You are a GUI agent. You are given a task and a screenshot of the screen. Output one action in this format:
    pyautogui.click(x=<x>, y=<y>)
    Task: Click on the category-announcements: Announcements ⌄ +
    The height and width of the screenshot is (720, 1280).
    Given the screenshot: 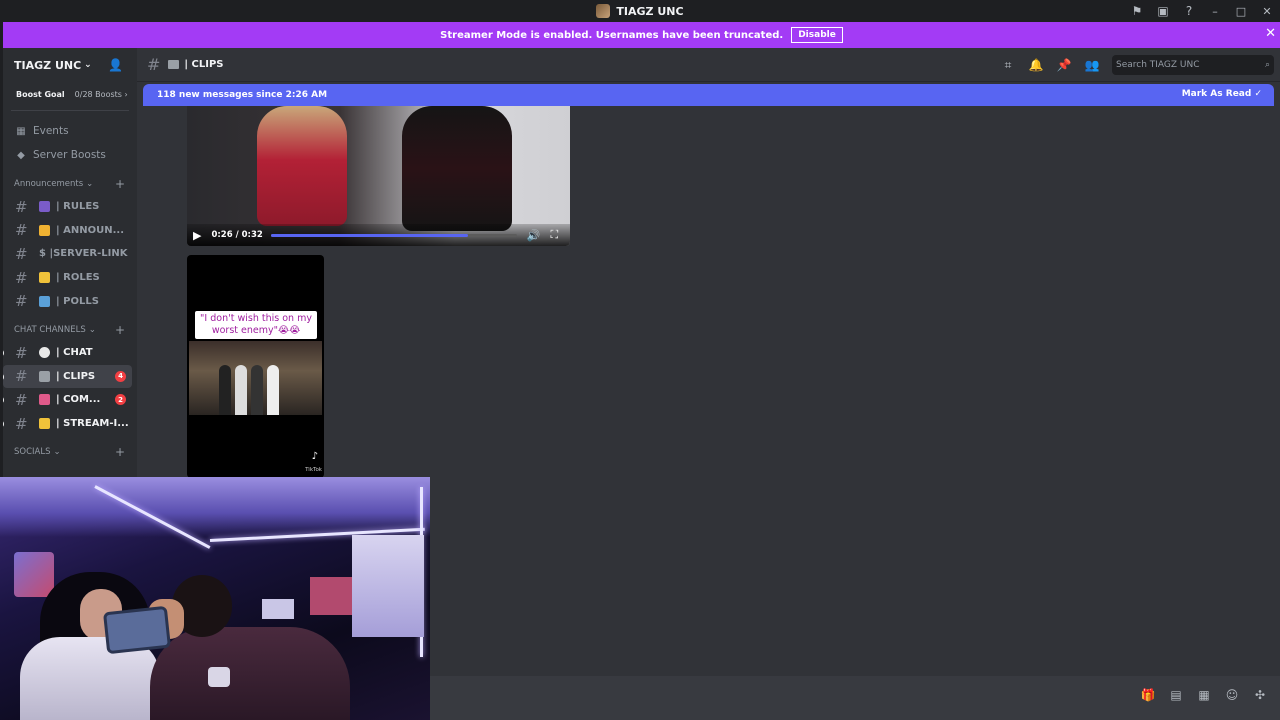 What is the action you would take?
    pyautogui.click(x=70, y=184)
    